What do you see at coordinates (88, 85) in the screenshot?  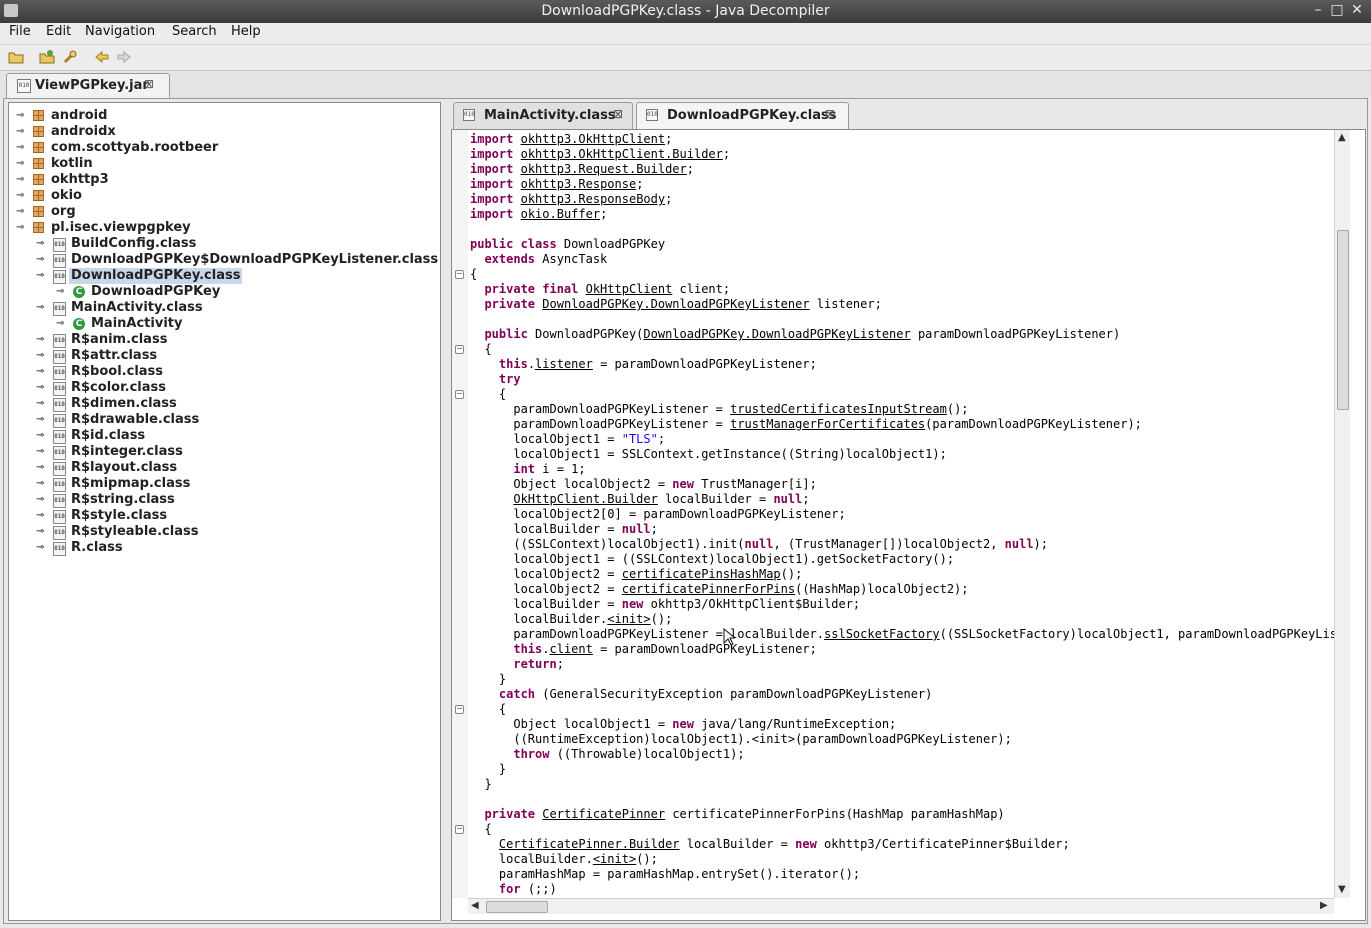 I see `tab-viewpgpkey-jar: 010 ViewPGPkey.jar ⊠` at bounding box center [88, 85].